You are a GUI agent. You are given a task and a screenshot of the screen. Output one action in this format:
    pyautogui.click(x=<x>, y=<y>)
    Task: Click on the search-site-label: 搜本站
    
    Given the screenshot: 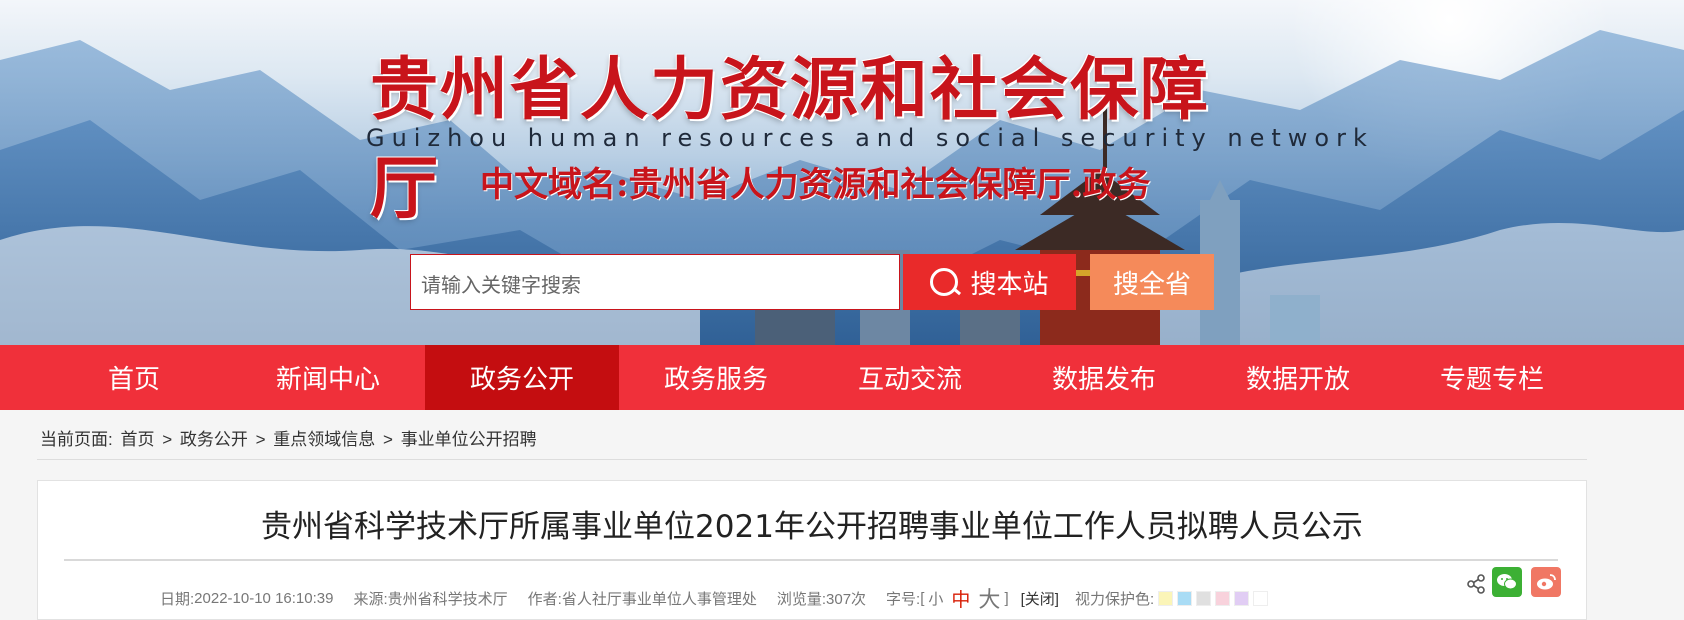 What is the action you would take?
    pyautogui.click(x=1009, y=284)
    